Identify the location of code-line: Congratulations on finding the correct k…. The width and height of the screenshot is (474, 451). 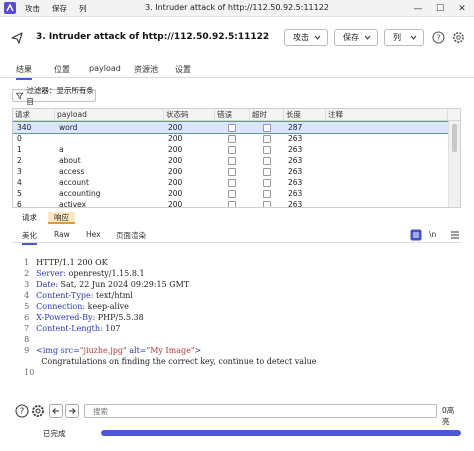
(164, 355).